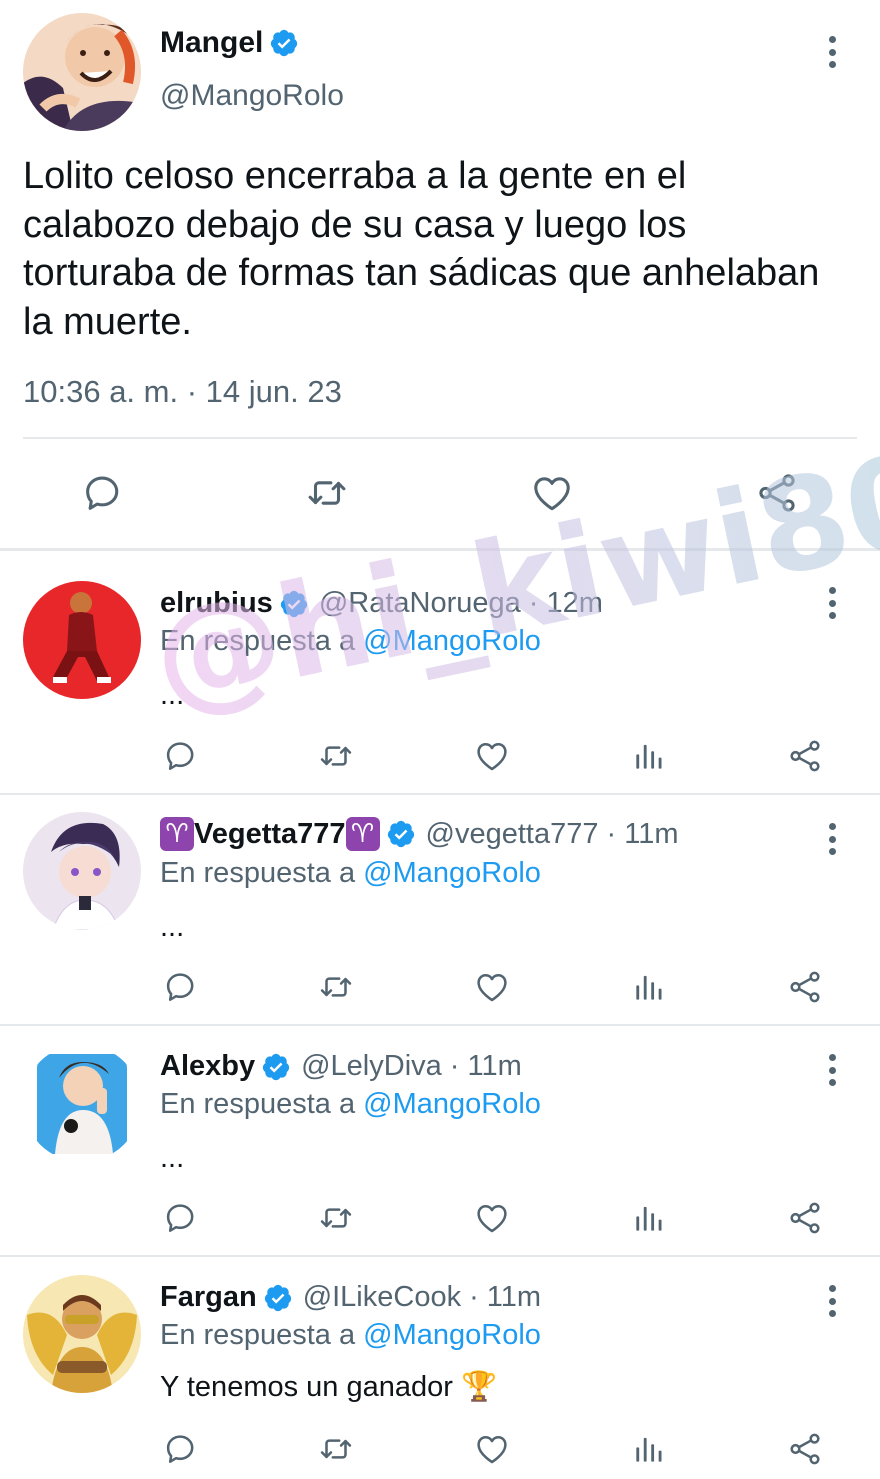 This screenshot has height=1479, width=880. What do you see at coordinates (362, 834) in the screenshot?
I see `aries-sign-icon: ♈` at bounding box center [362, 834].